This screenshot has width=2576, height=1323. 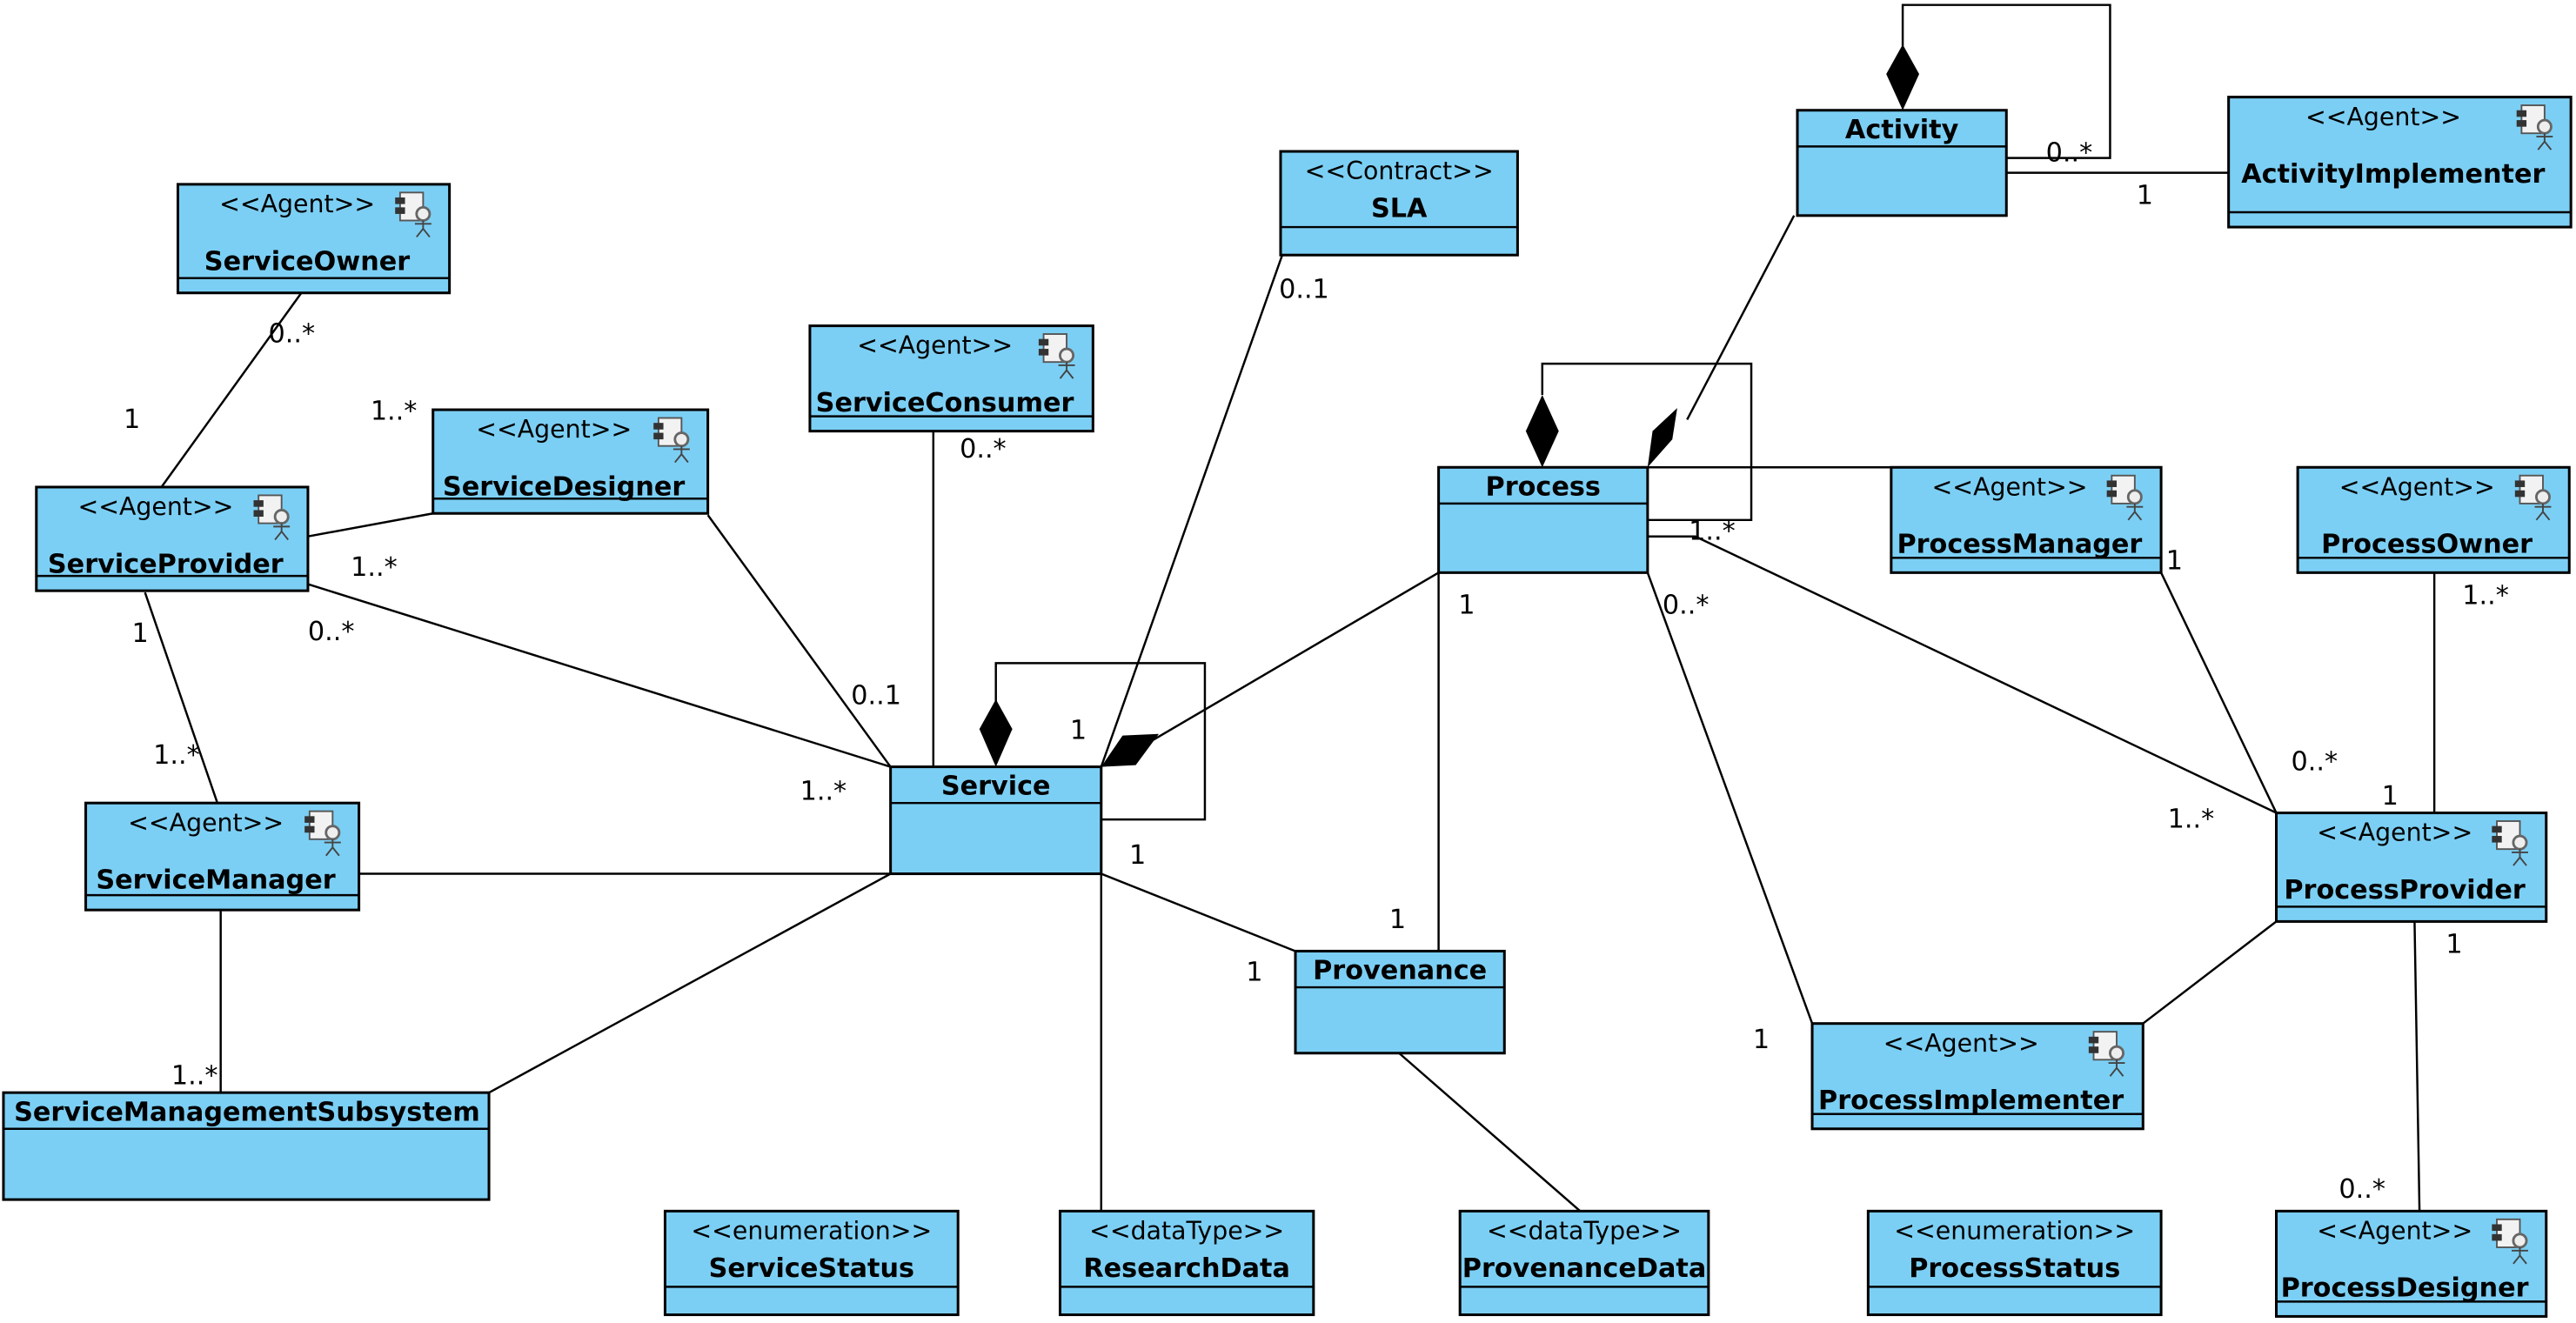 What do you see at coordinates (1971, 1101) in the screenshot?
I see `class-name: ProcessImplementer` at bounding box center [1971, 1101].